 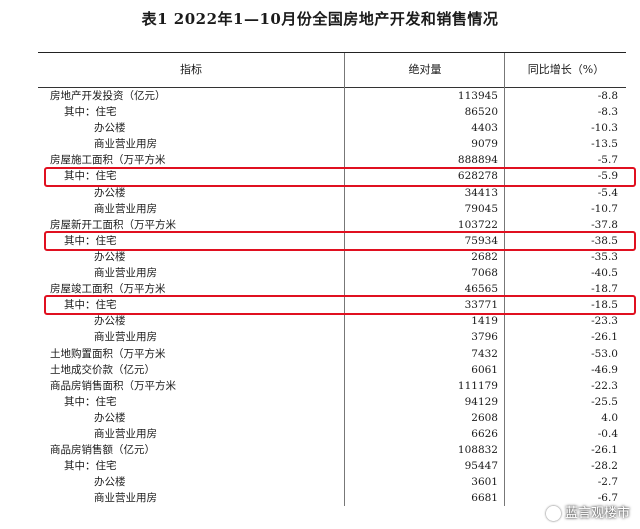 What do you see at coordinates (484, 417) in the screenshot?
I see `row-absolute-value: 2608` at bounding box center [484, 417].